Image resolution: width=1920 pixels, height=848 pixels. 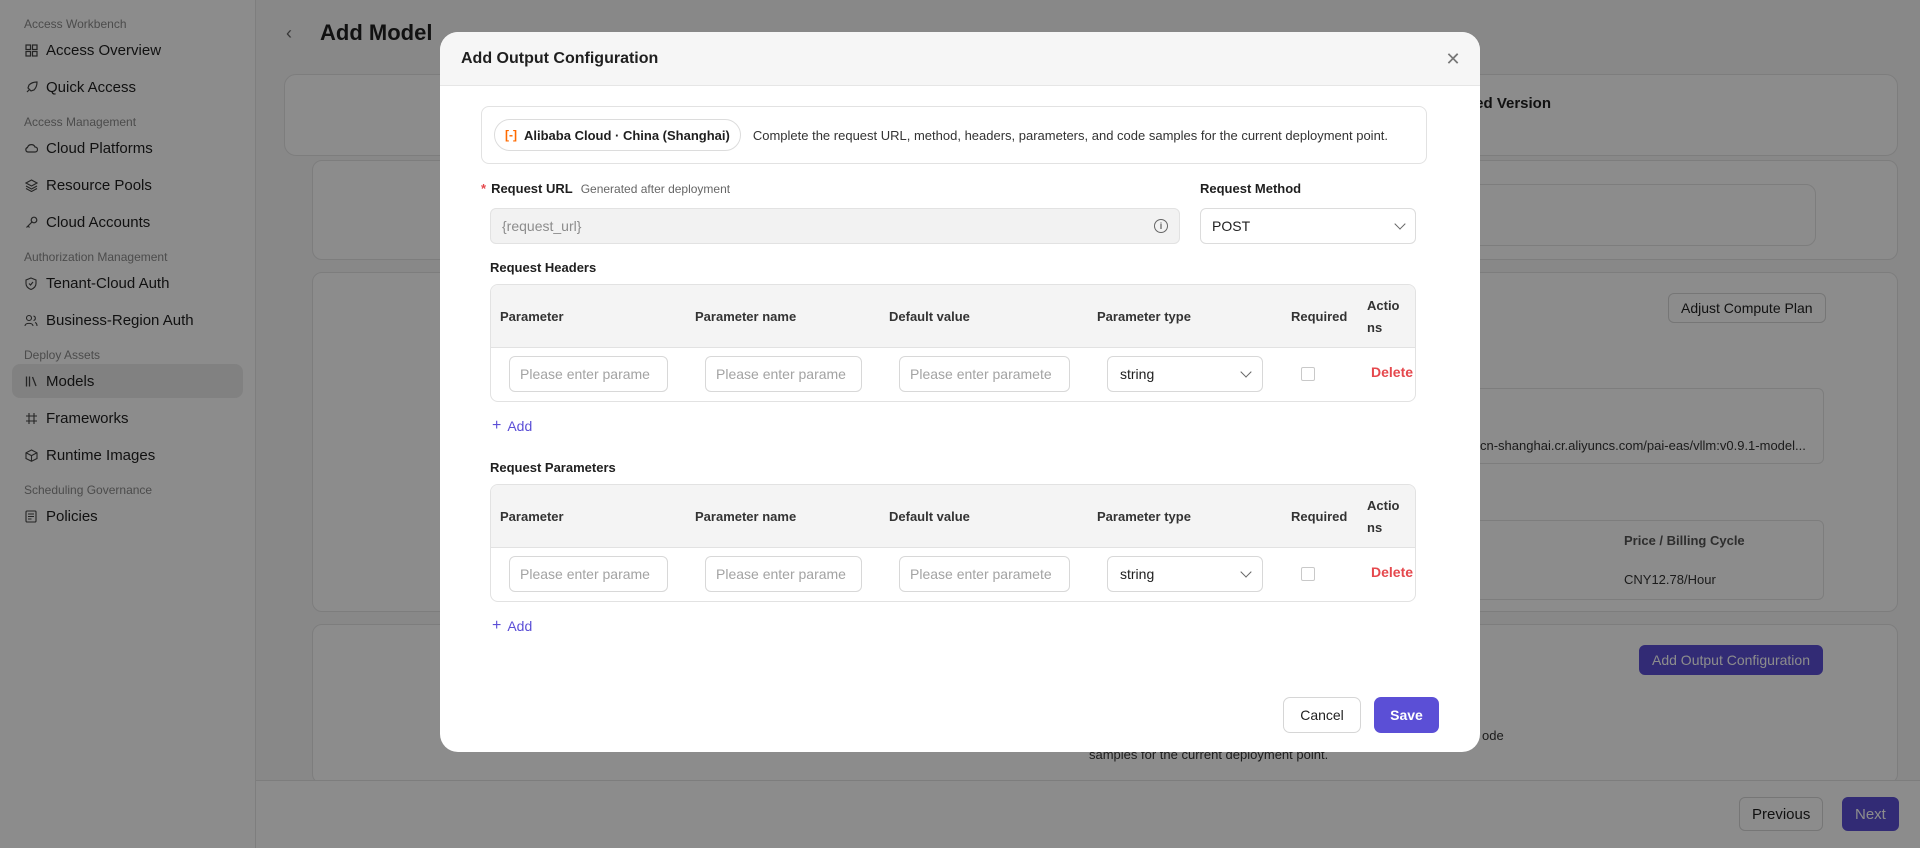 What do you see at coordinates (960, 59) in the screenshot?
I see `dialog-header: Add Output Configuration` at bounding box center [960, 59].